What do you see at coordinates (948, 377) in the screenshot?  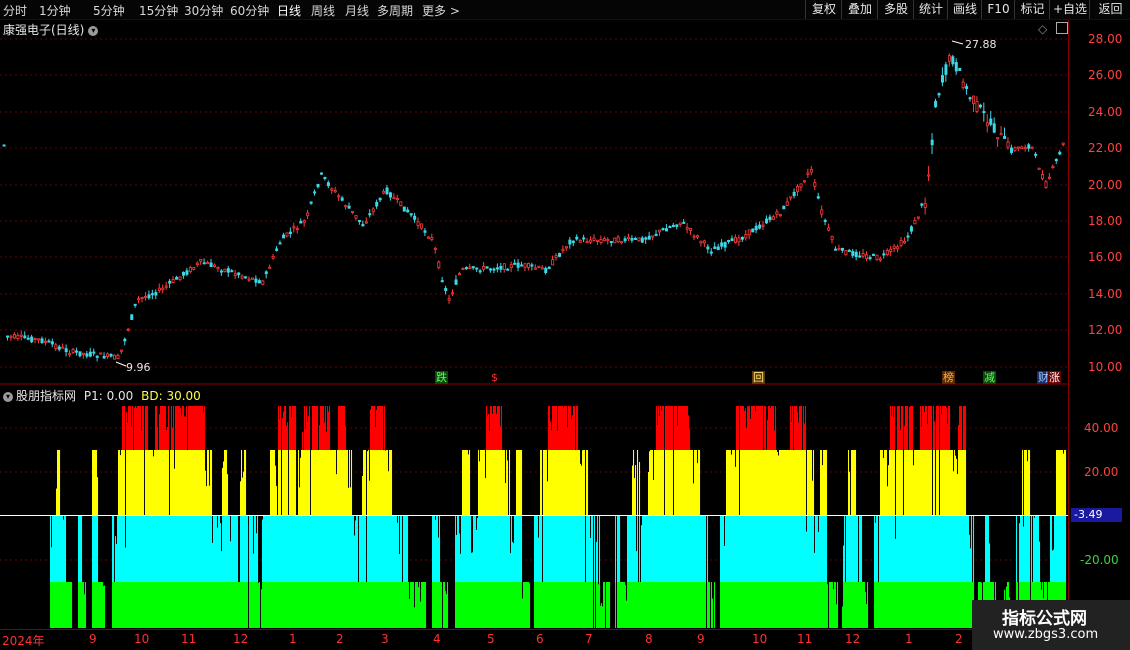 I see `signal-marker: 榜` at bounding box center [948, 377].